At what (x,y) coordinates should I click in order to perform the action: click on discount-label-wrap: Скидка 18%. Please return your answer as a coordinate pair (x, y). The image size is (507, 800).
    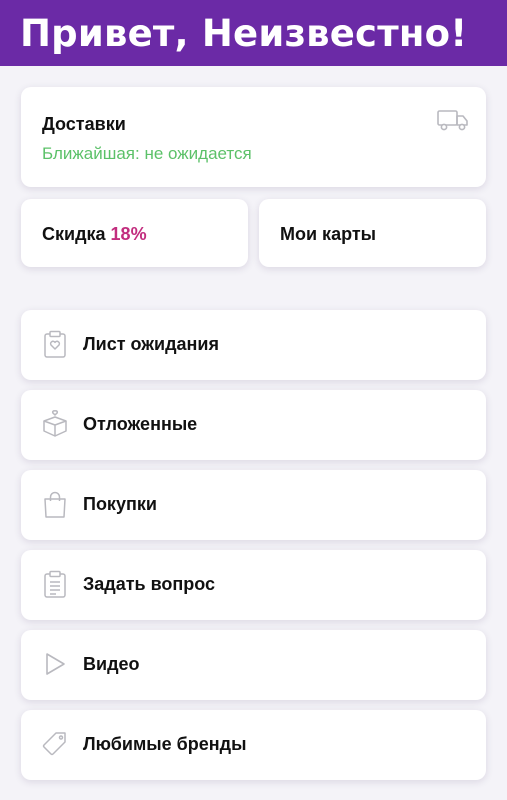
    Looking at the image, I should click on (94, 234).